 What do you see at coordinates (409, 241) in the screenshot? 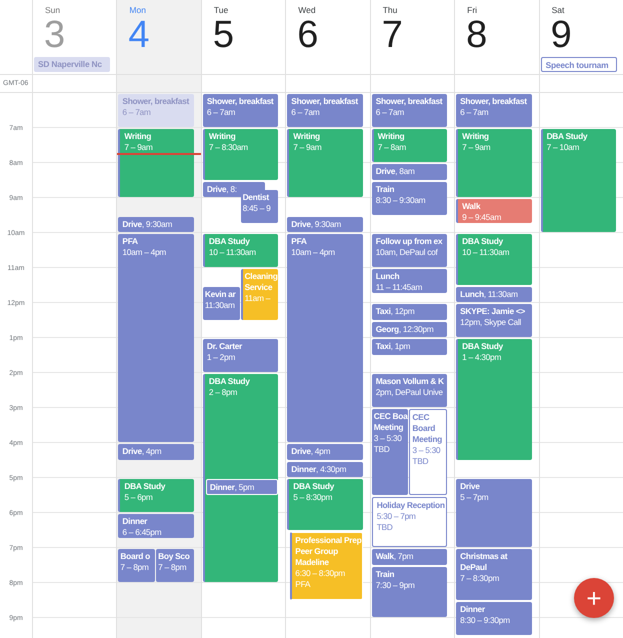
I see `event-title: Follow up from ex` at bounding box center [409, 241].